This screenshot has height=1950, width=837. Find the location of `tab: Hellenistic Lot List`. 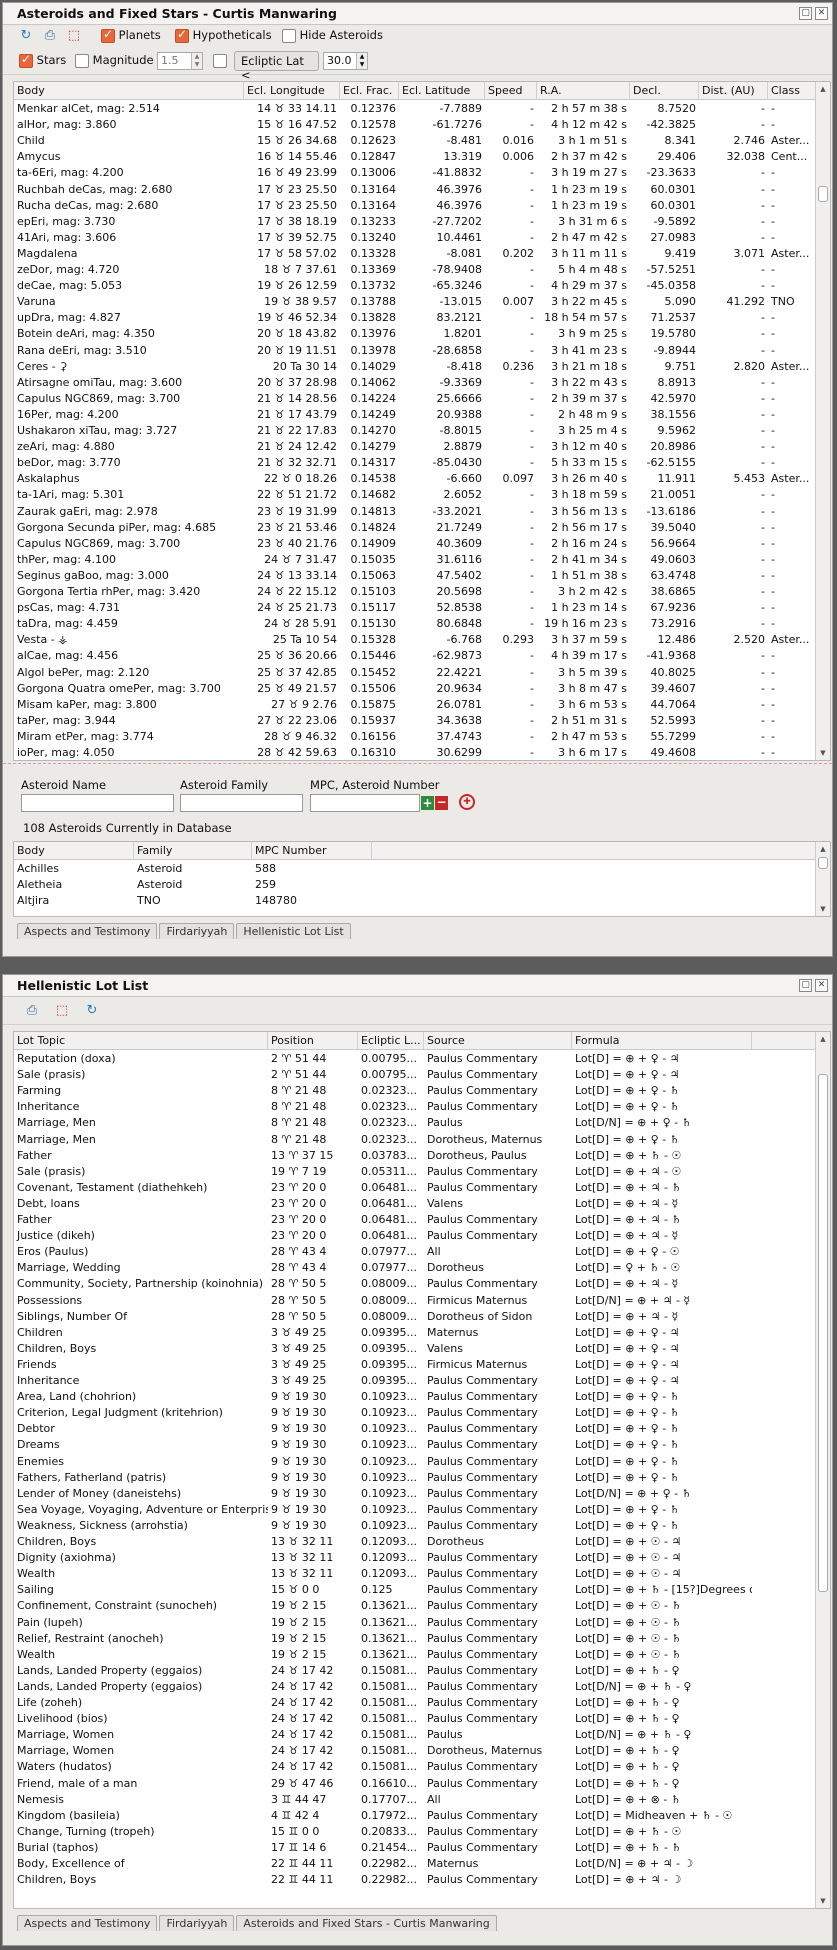

tab: Hellenistic Lot List is located at coordinates (293, 931).